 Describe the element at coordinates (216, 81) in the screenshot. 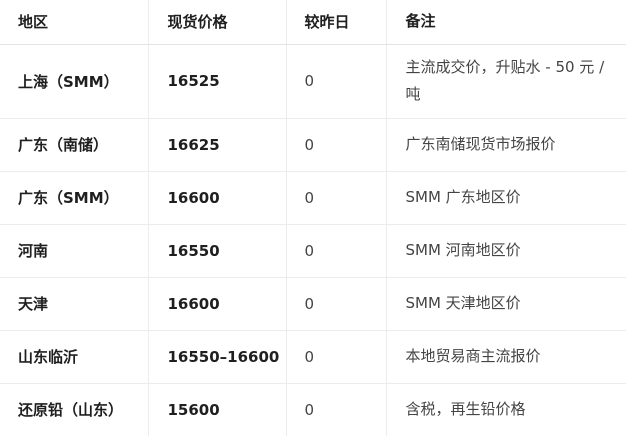

I see `cell-price: 16525` at that location.